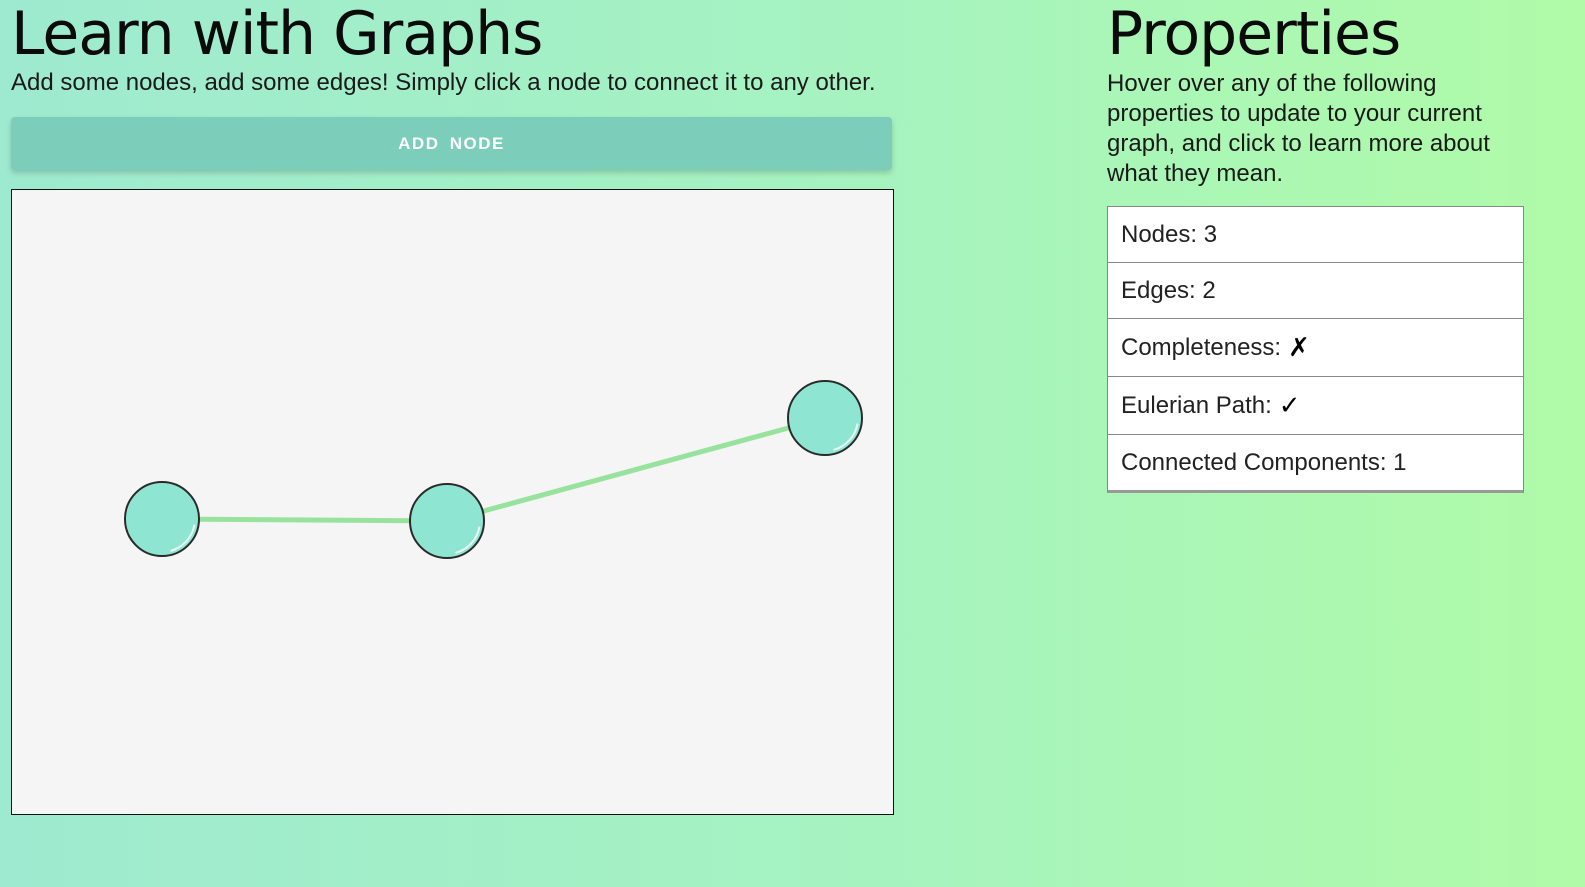 The width and height of the screenshot is (1585, 887). Describe the element at coordinates (451, 143) in the screenshot. I see `add-node-button: ADD NODE` at that location.